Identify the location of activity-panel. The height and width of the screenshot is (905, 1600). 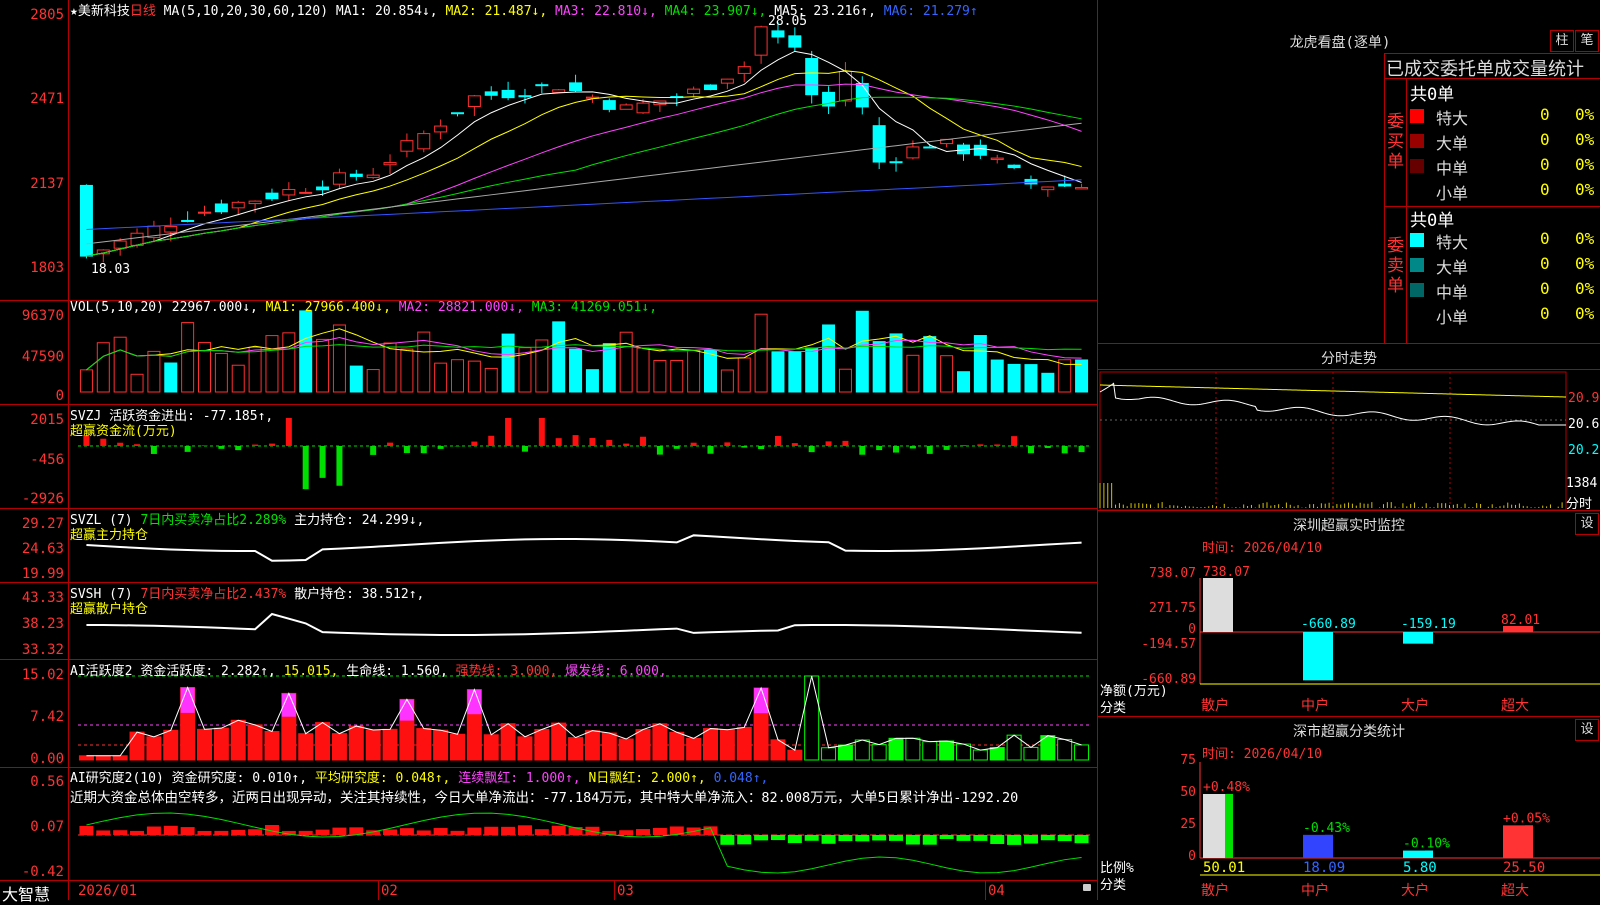
(584, 718).